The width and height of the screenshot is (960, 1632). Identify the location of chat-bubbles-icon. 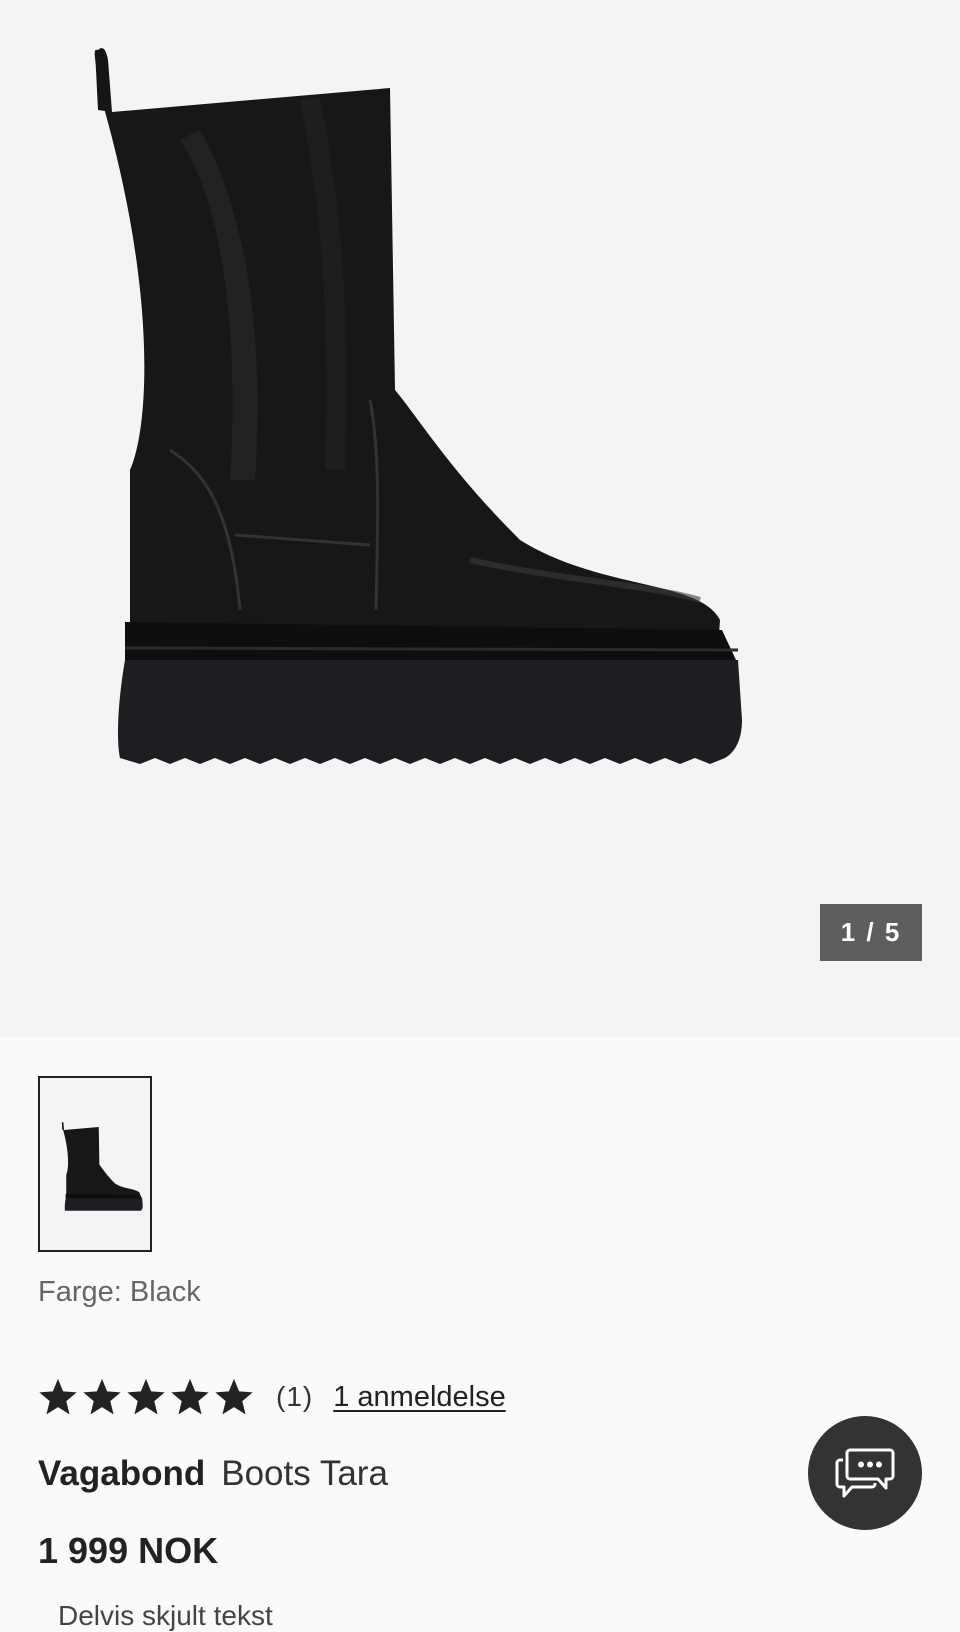
(865, 1473).